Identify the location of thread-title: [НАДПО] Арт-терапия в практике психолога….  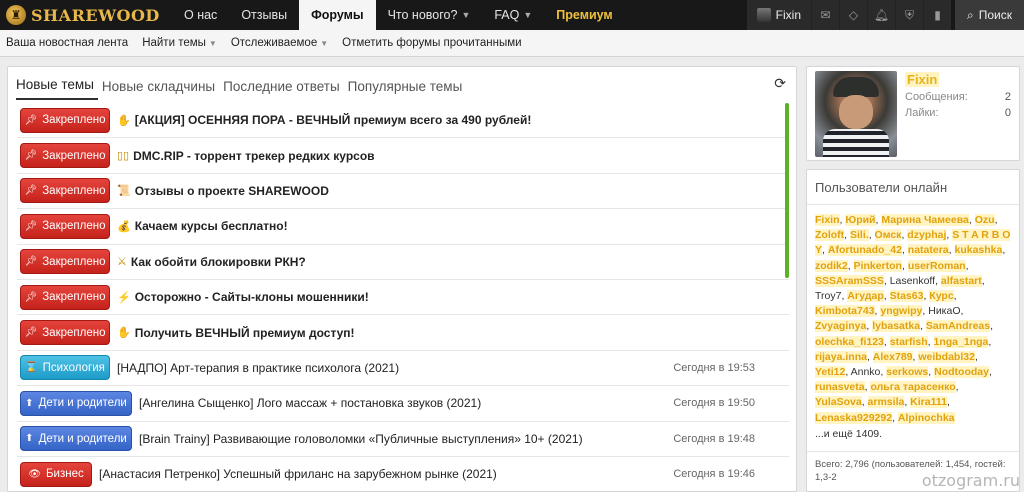
(395, 368).